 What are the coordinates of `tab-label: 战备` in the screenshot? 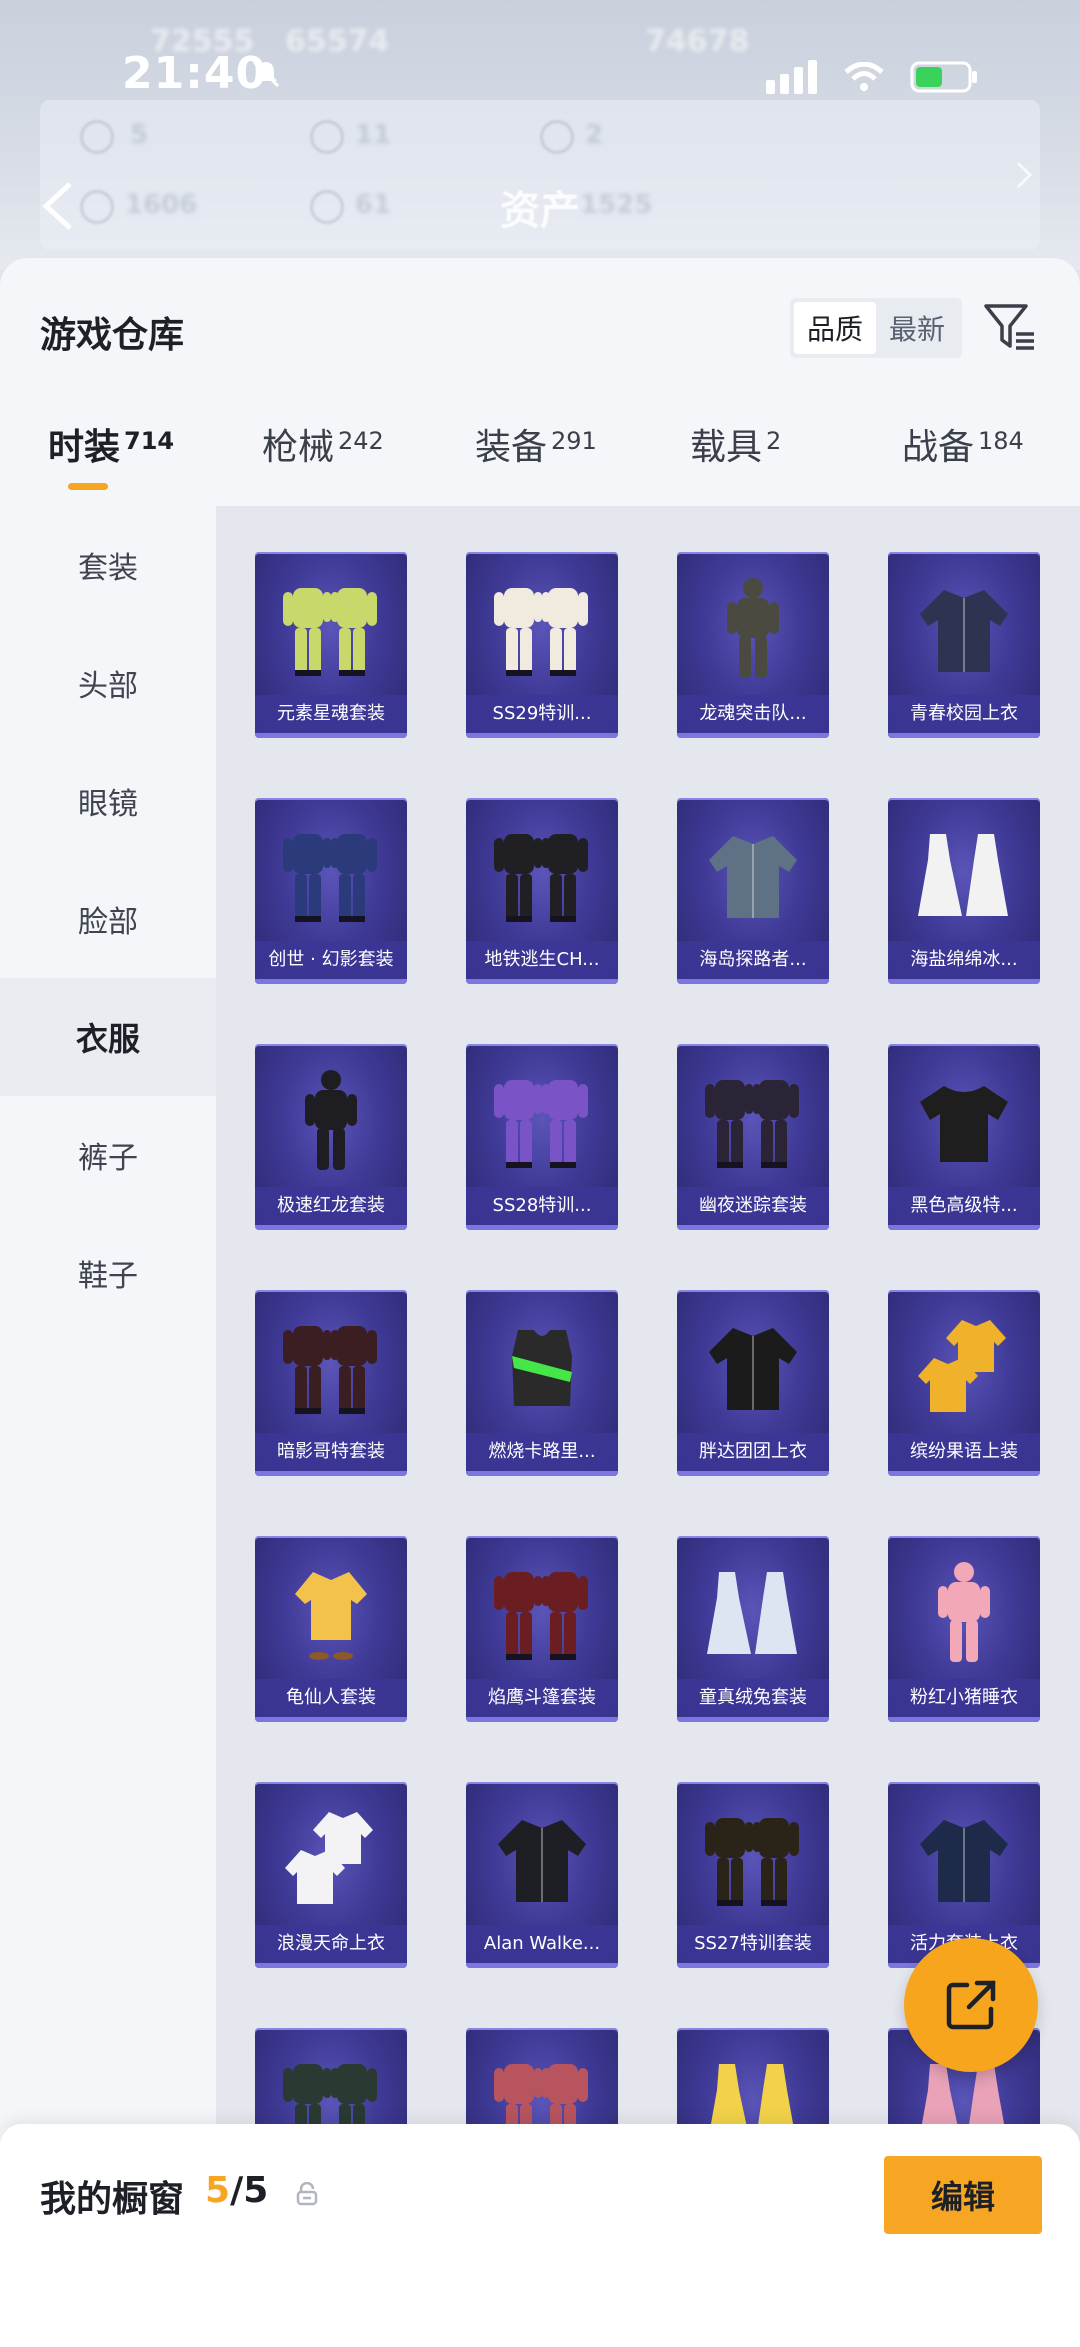 It's located at (938, 447).